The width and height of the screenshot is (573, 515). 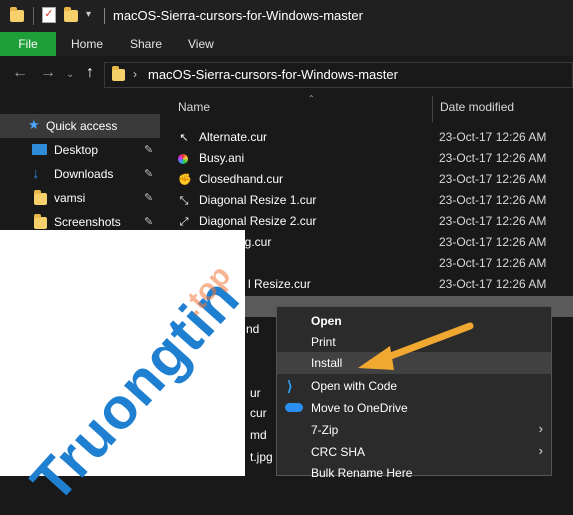 What do you see at coordinates (372, 159) in the screenshot?
I see `file-row: Busy.ani 23-Oct-17 12:26 AM` at bounding box center [372, 159].